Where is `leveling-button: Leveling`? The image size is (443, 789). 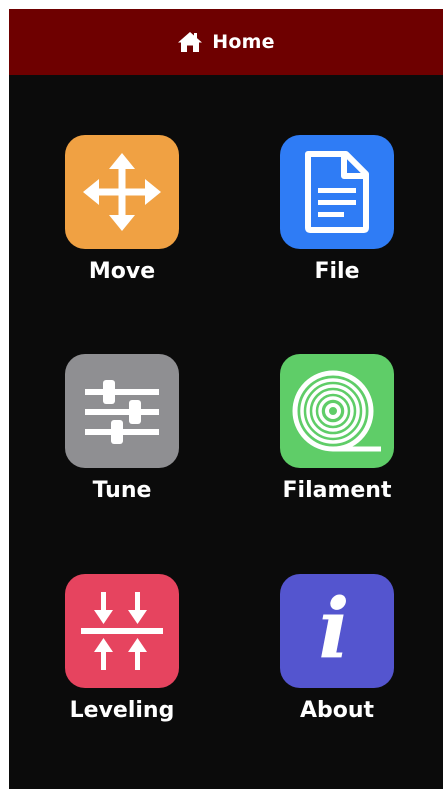
leveling-button: Leveling is located at coordinates (122, 664).